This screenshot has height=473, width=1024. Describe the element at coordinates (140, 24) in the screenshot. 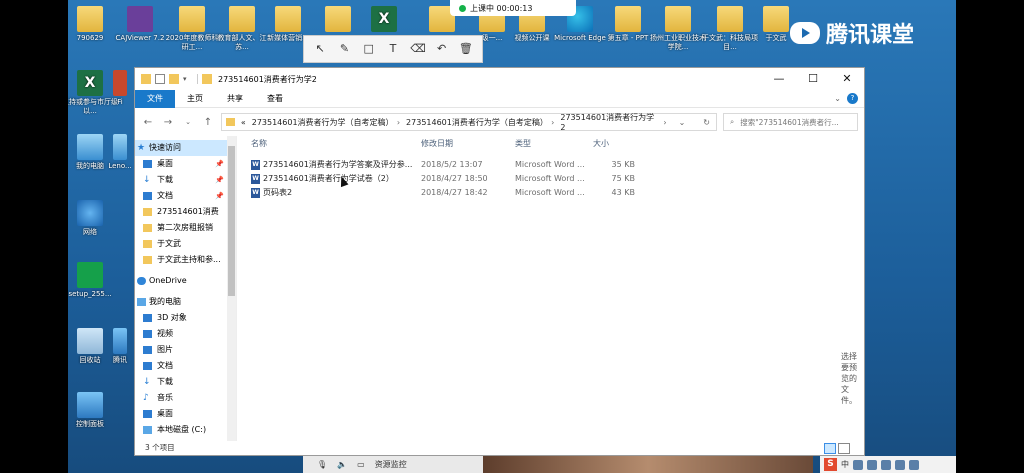

I see `desktop-icon-cajviewer: CAJViewer 7.2` at that location.